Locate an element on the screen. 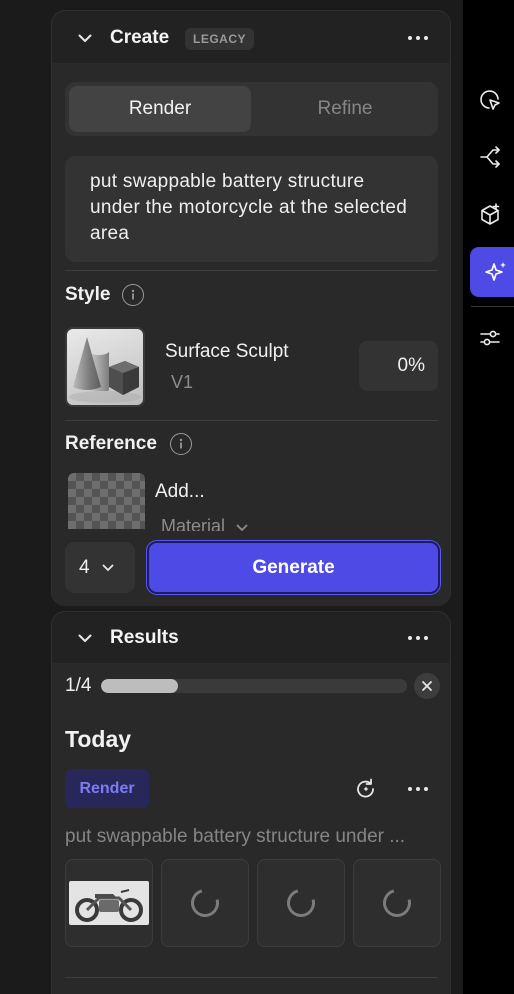  reference-type-label: Material is located at coordinates (193, 523).